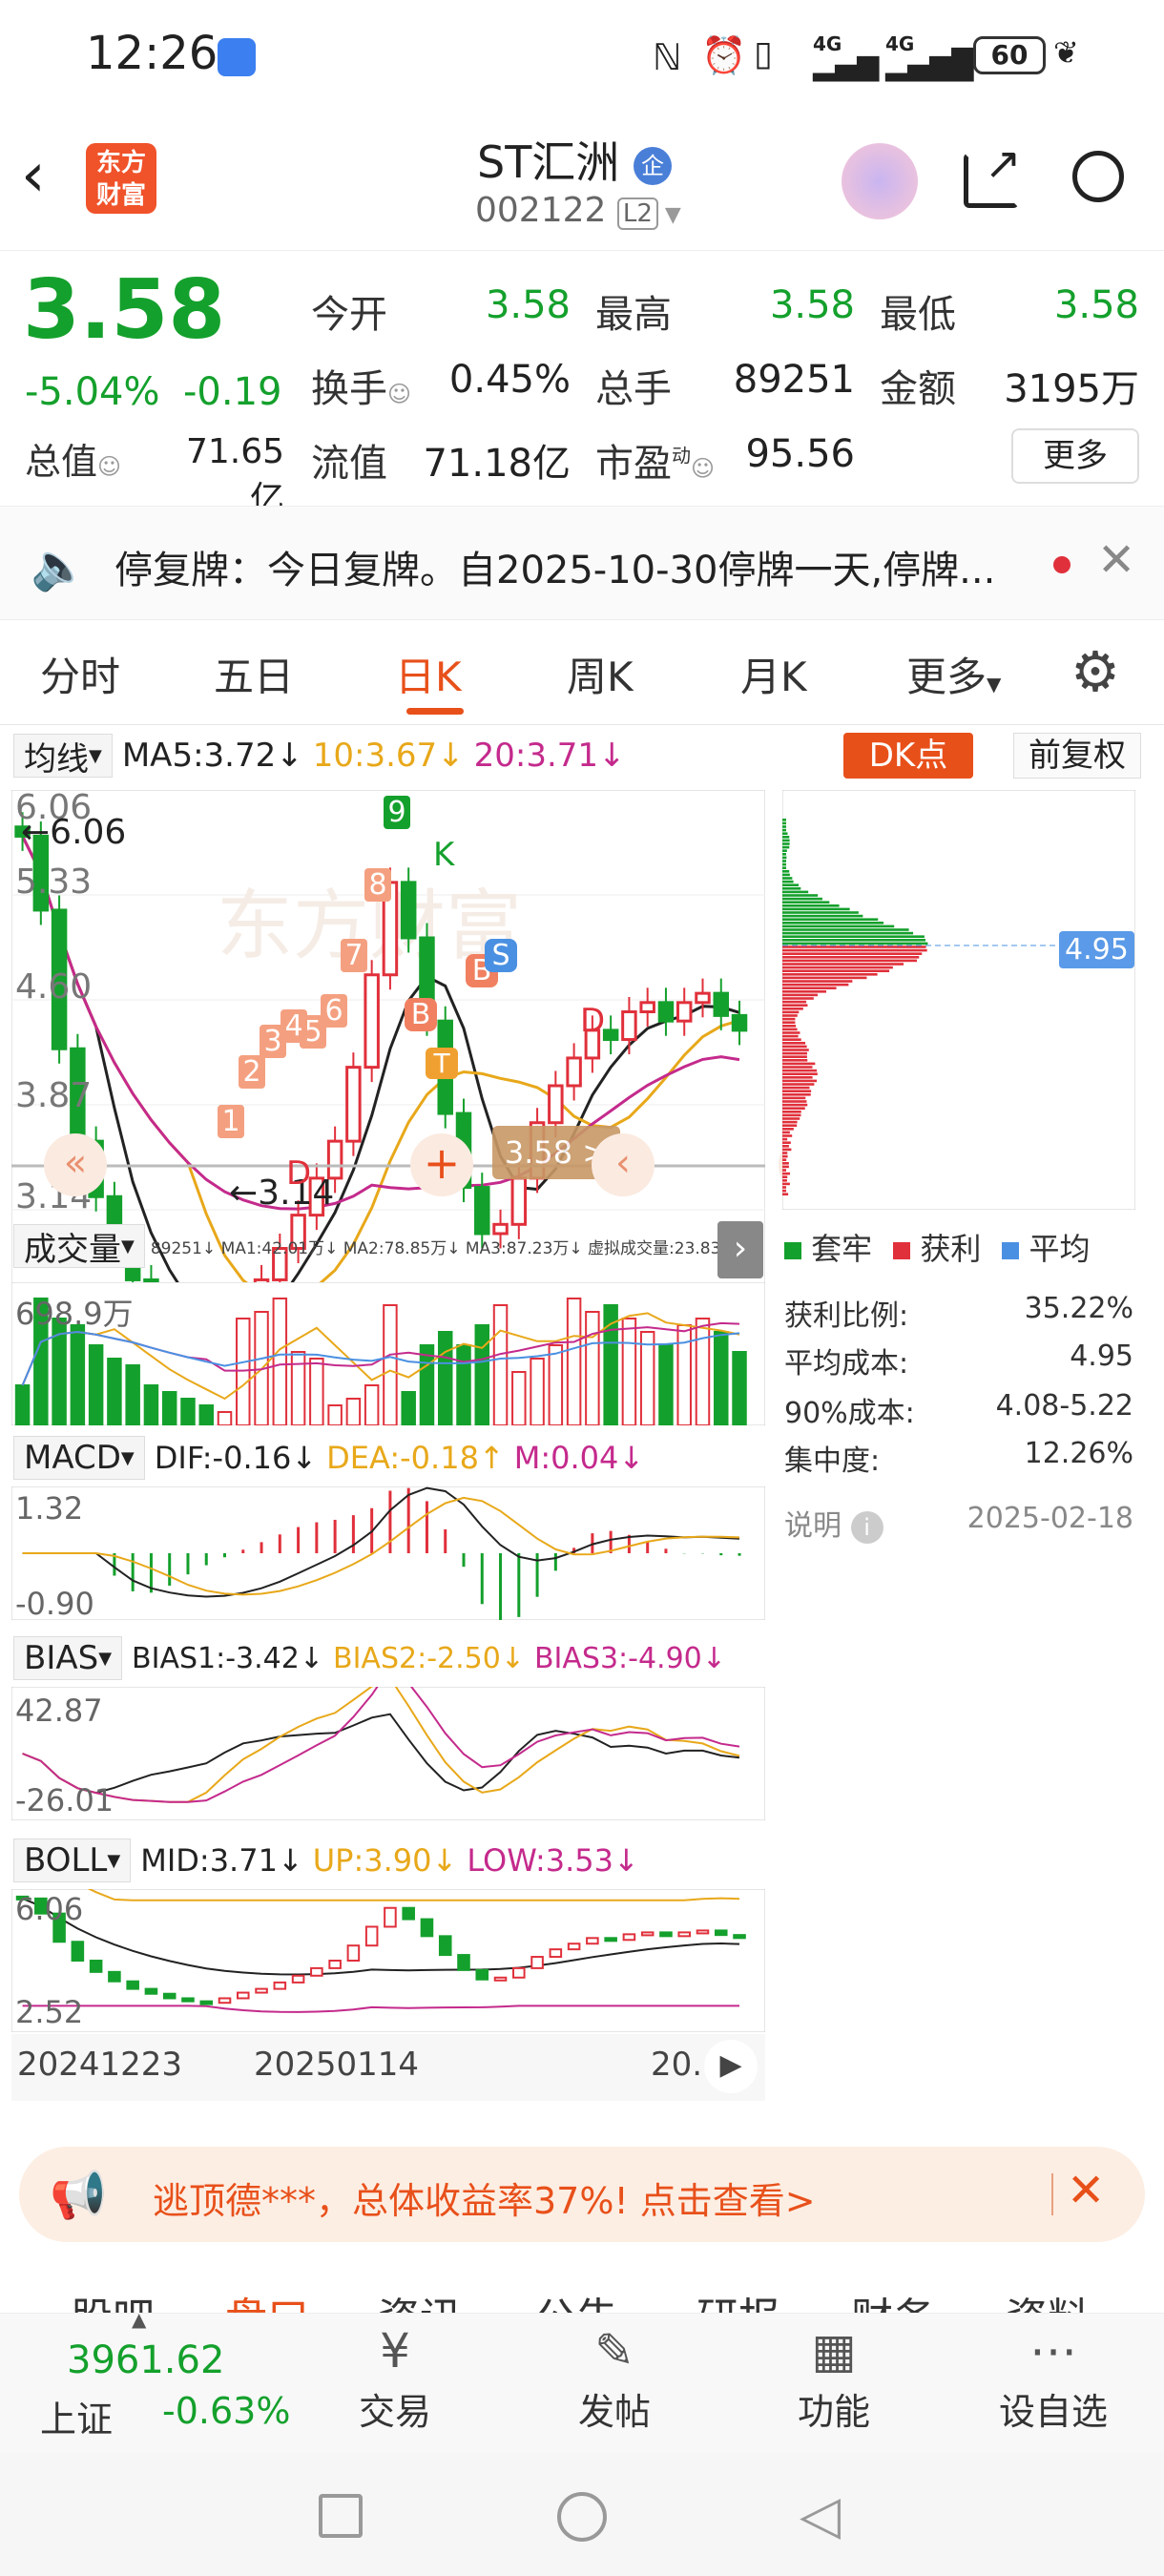 This screenshot has width=1164, height=2576. What do you see at coordinates (79, 1458) in the screenshot?
I see `macd-selector: MACD ▼` at bounding box center [79, 1458].